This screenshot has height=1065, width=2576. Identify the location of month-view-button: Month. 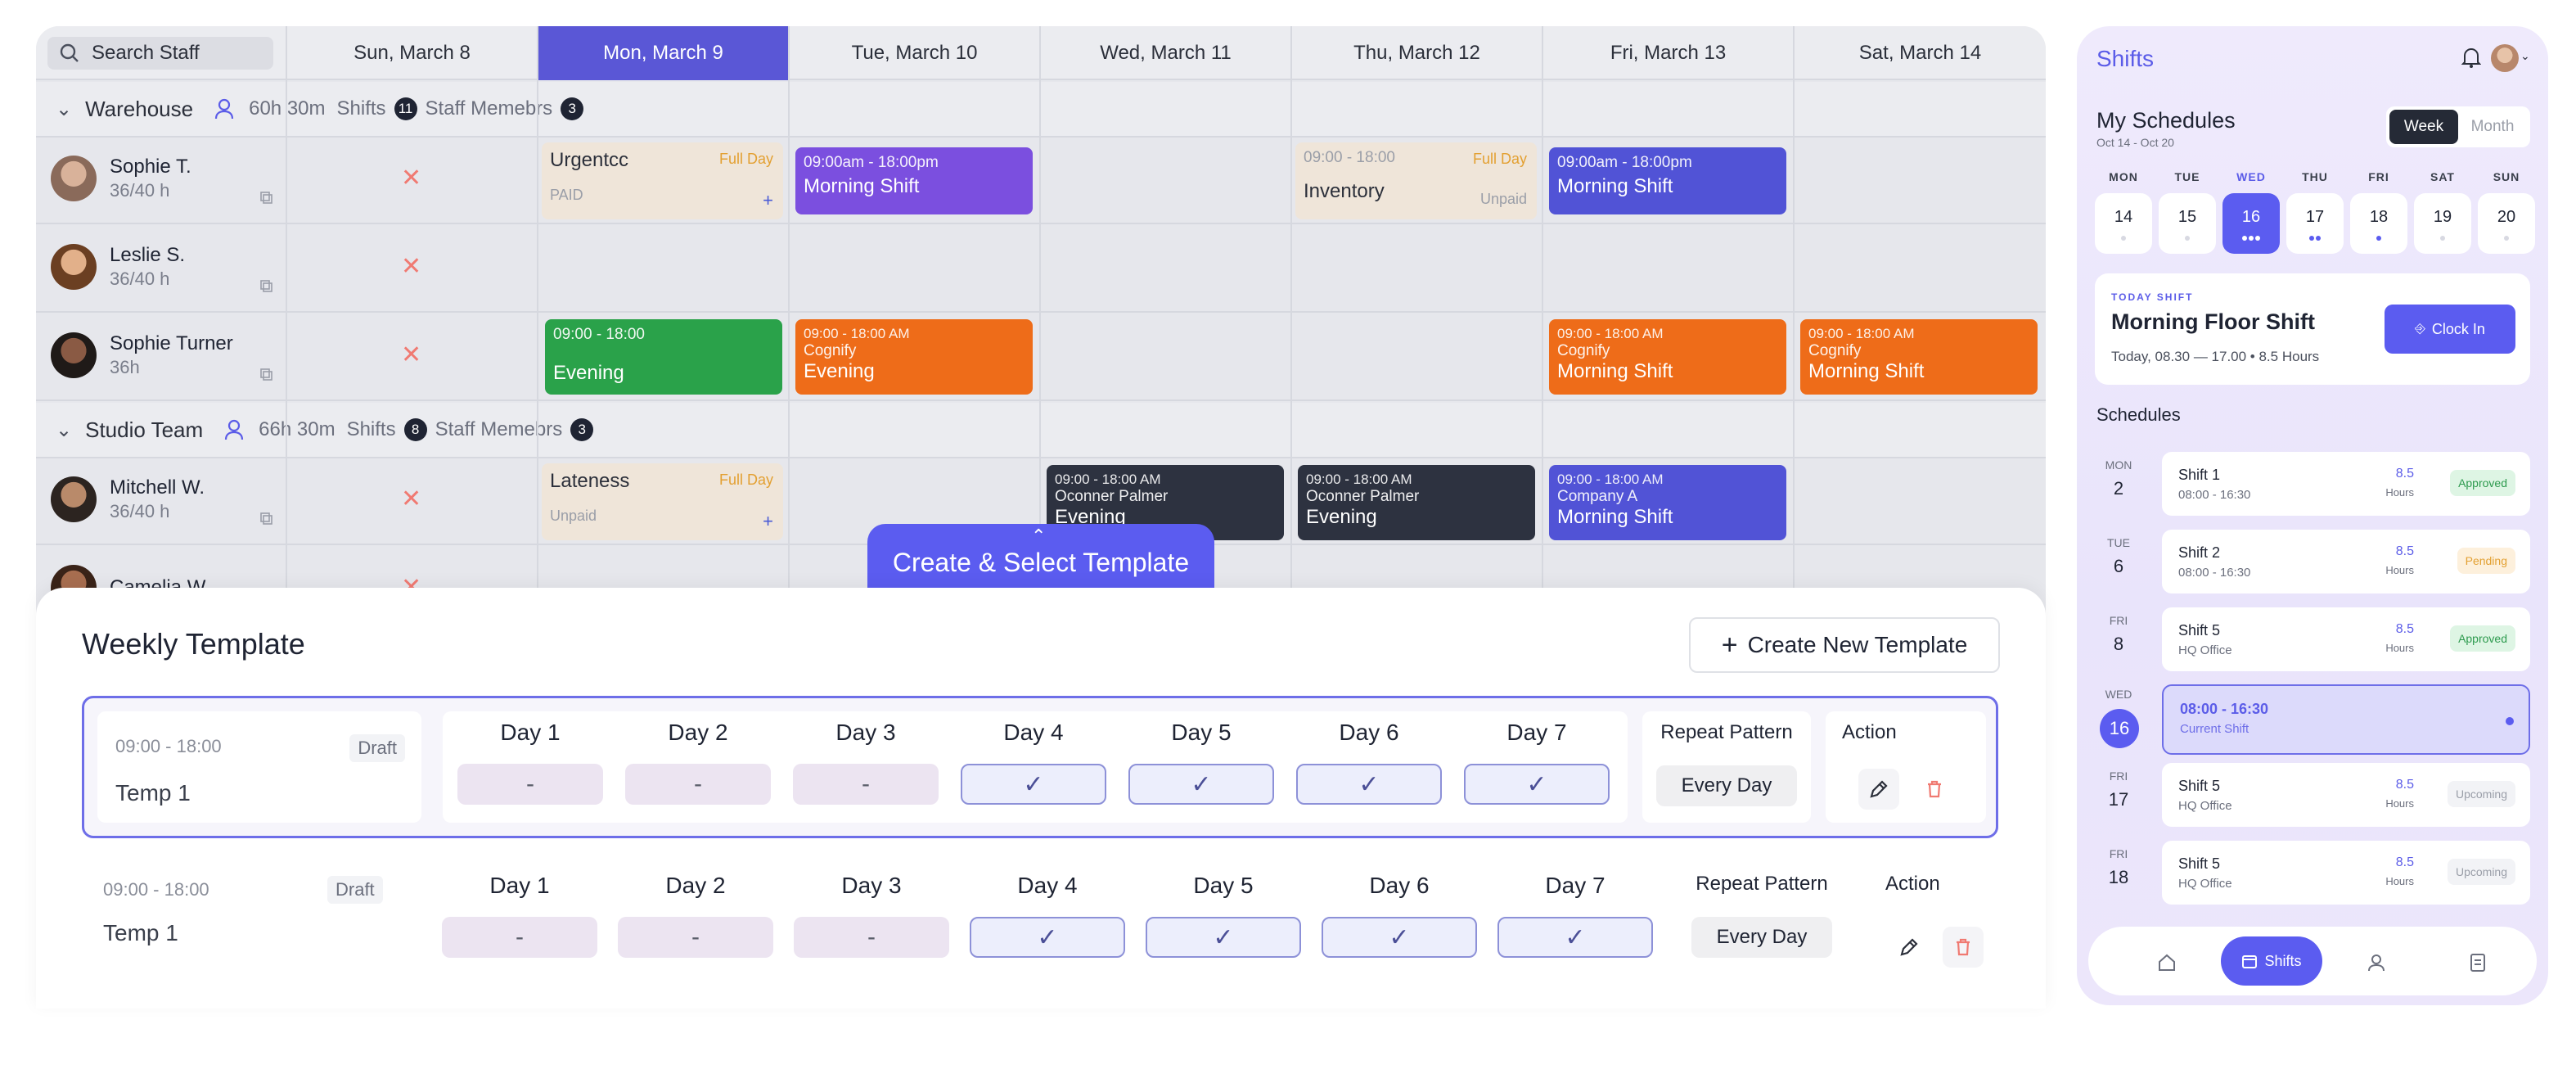
(2492, 127).